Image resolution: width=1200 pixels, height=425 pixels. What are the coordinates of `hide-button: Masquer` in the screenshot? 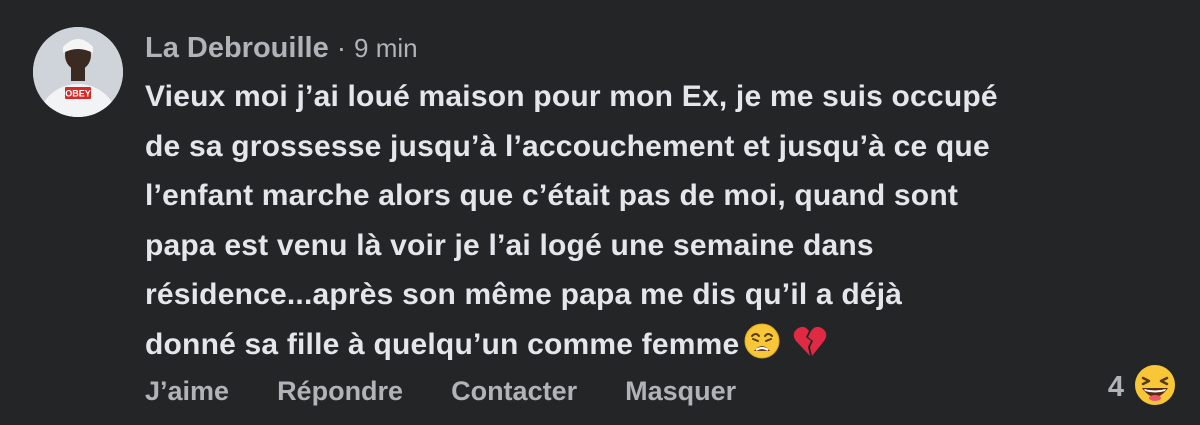 It's located at (680, 391).